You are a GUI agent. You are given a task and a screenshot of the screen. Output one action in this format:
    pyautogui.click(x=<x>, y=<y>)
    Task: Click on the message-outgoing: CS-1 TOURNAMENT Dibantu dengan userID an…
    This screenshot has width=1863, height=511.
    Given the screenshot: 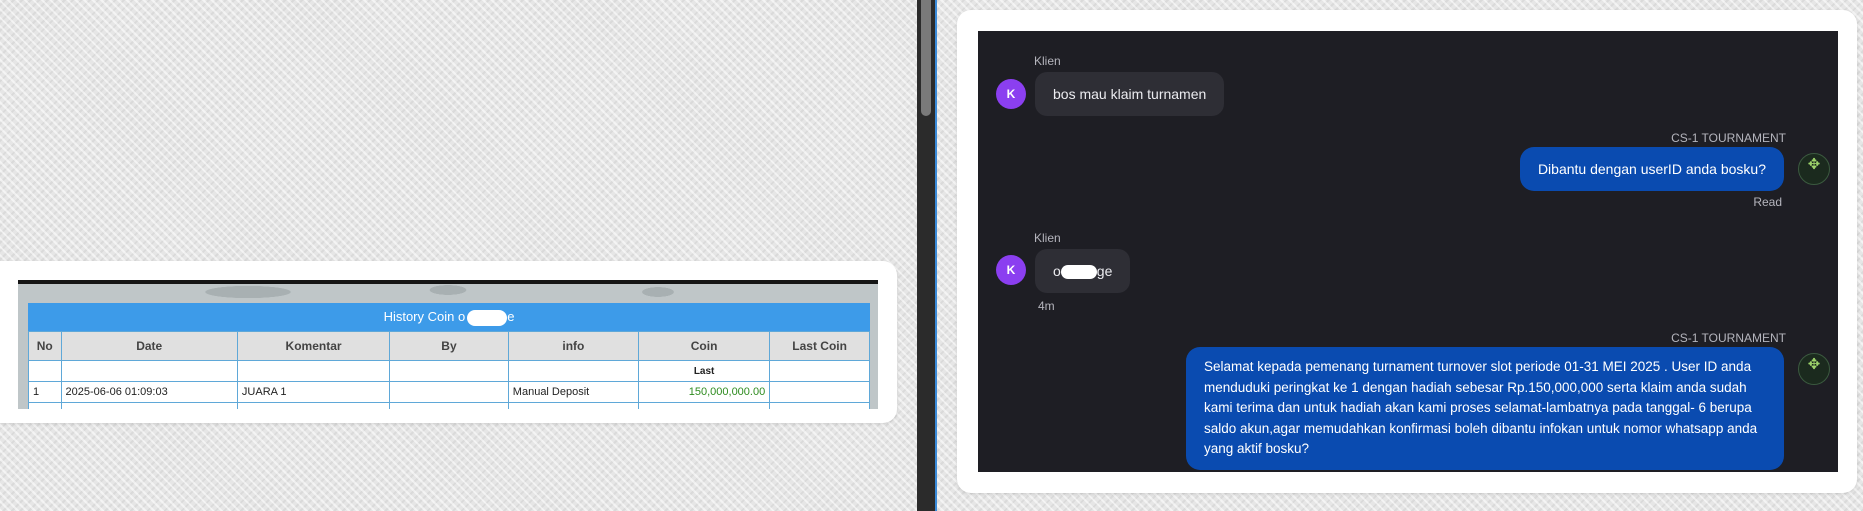 What is the action you would take?
    pyautogui.click(x=1408, y=176)
    